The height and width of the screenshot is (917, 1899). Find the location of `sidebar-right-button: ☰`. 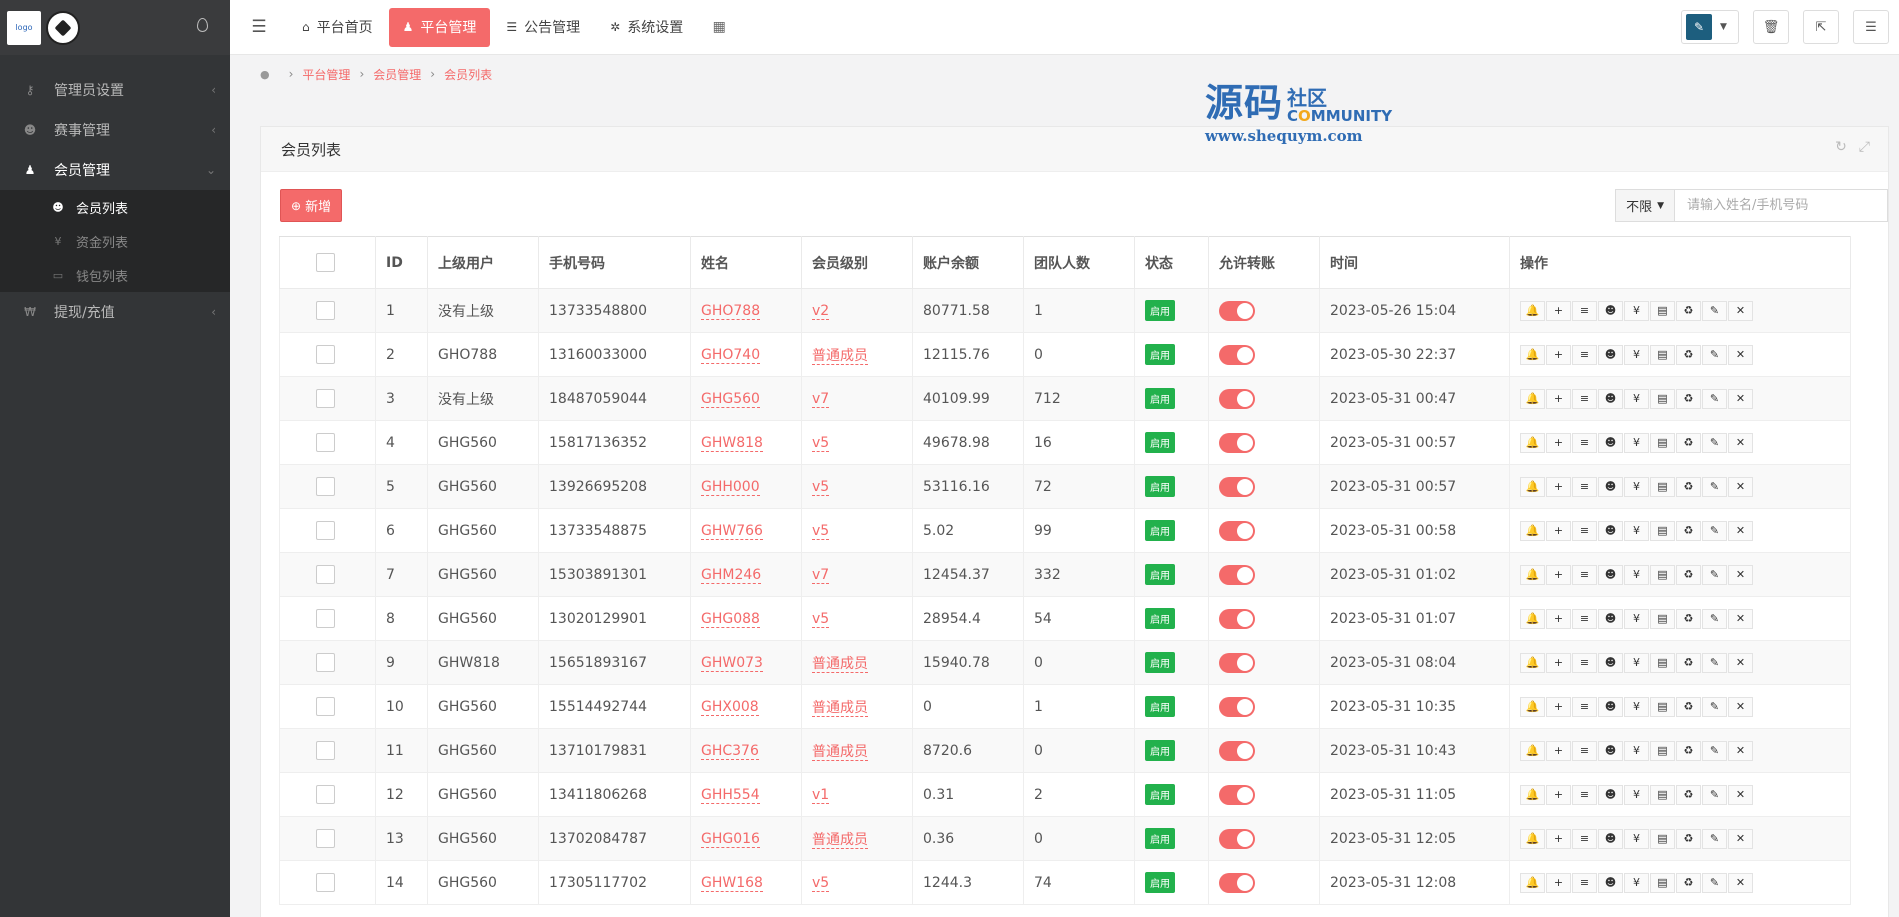

sidebar-right-button: ☰ is located at coordinates (1871, 27).